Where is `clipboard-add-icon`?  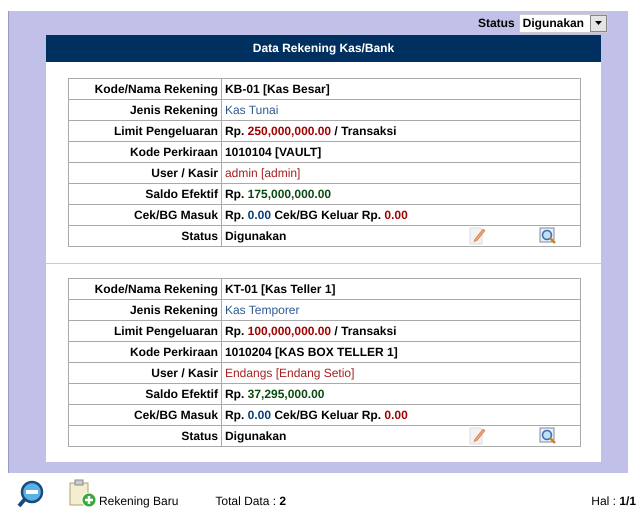 clipboard-add-icon is located at coordinates (82, 493).